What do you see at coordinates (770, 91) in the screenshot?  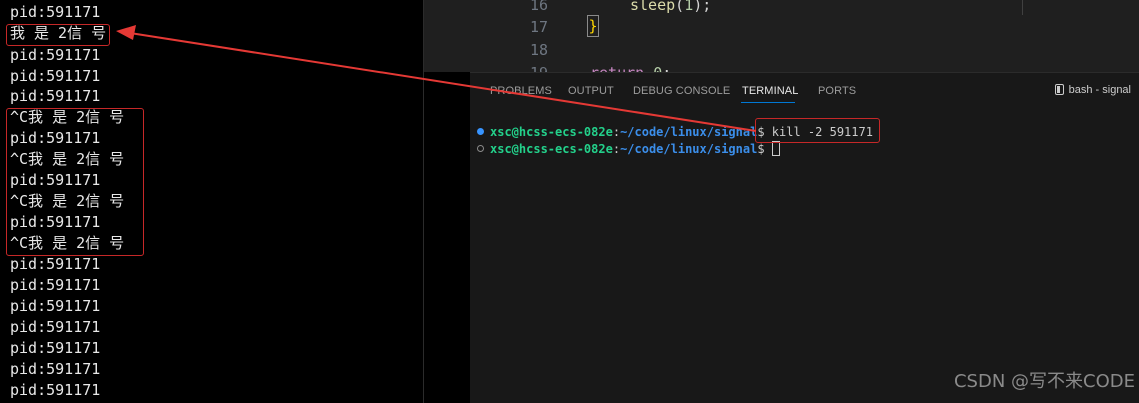 I see `tab-terminal: TERMINAL` at bounding box center [770, 91].